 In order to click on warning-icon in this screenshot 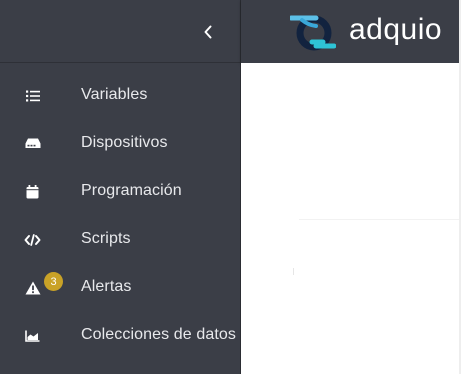, I will do `click(32, 287)`.